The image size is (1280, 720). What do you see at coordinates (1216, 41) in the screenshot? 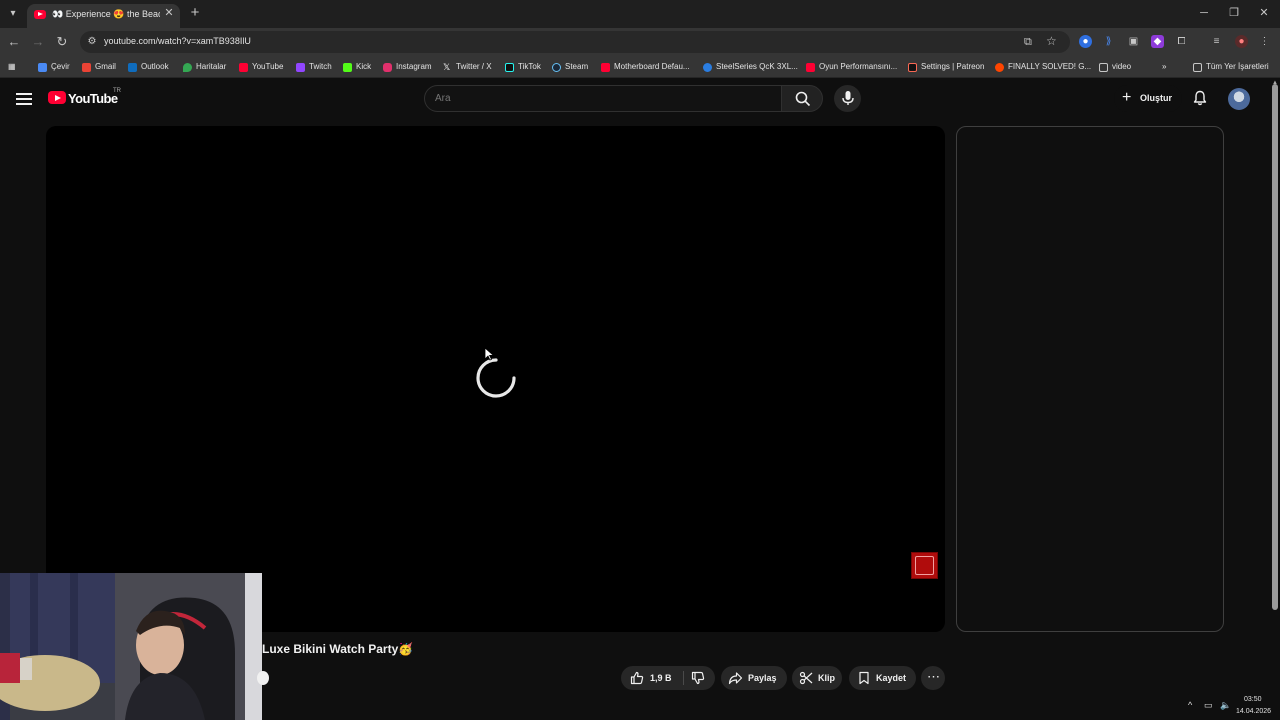
I see `reading-list-icon: ≡` at bounding box center [1216, 41].